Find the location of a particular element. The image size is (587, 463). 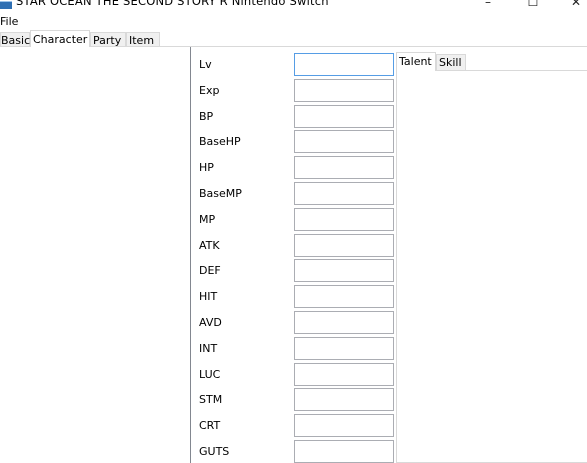

minimize-icon: – is located at coordinates (488, 4).